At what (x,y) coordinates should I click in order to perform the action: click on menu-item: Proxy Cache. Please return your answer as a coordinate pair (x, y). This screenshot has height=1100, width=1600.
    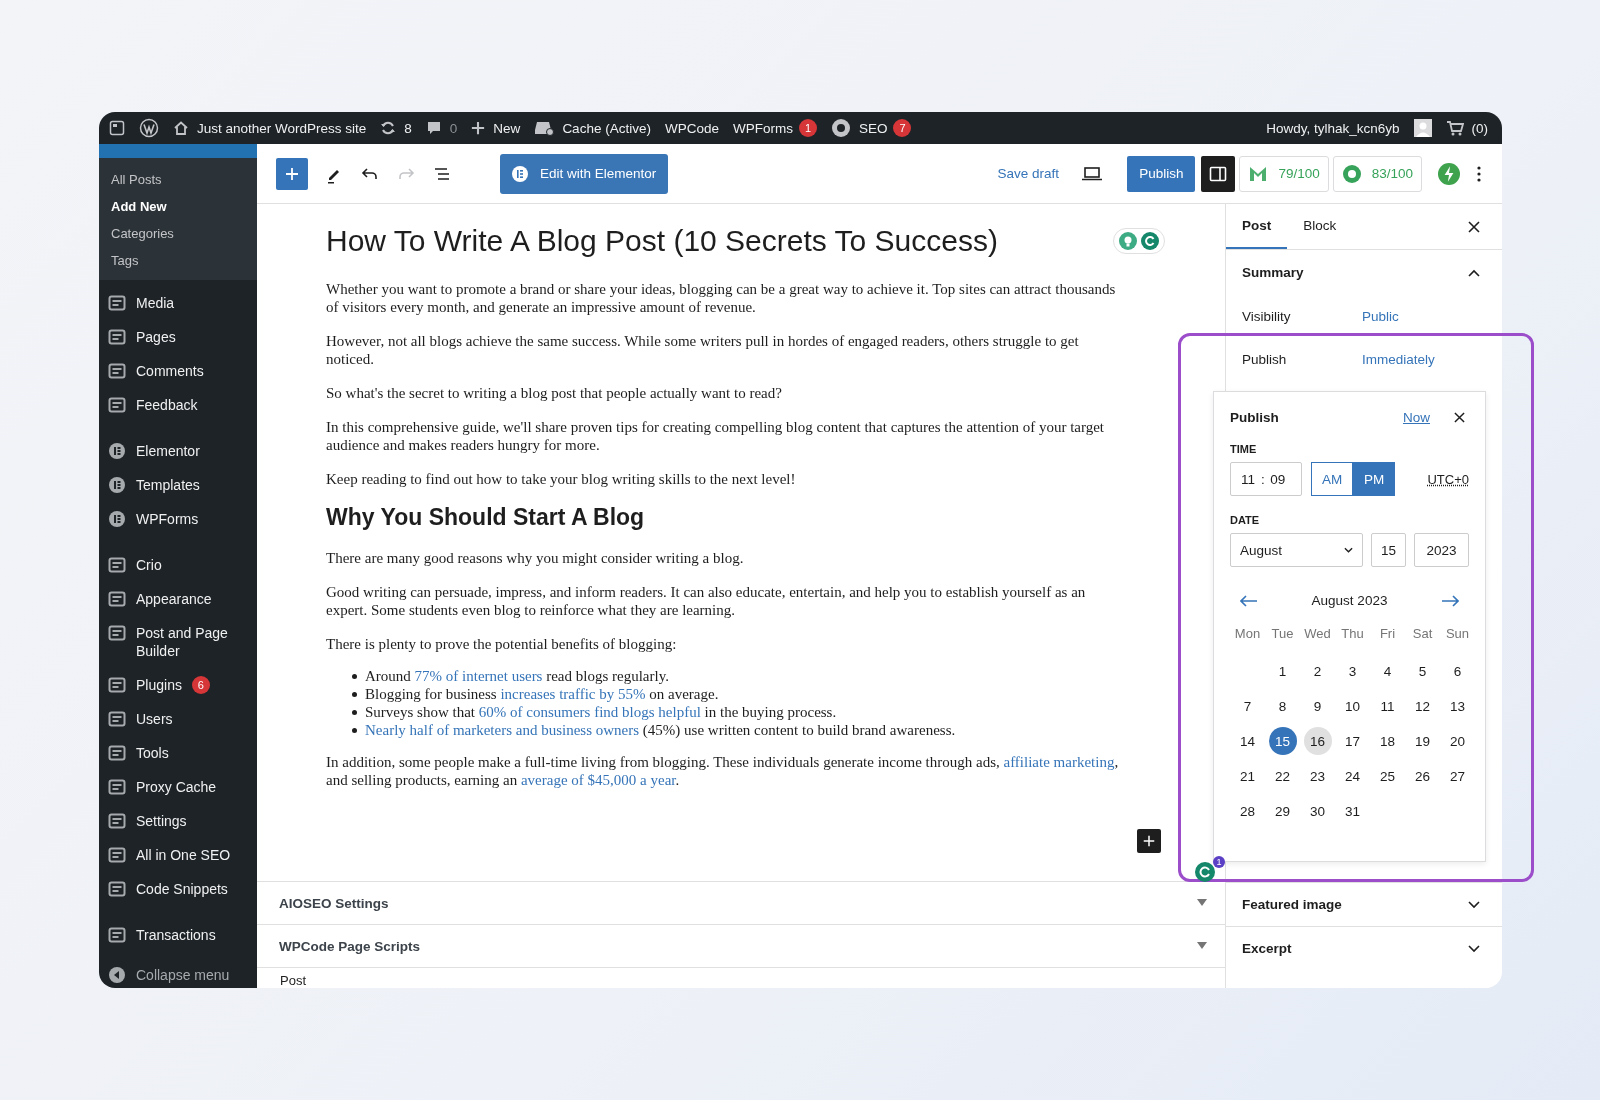
    Looking at the image, I should click on (176, 787).